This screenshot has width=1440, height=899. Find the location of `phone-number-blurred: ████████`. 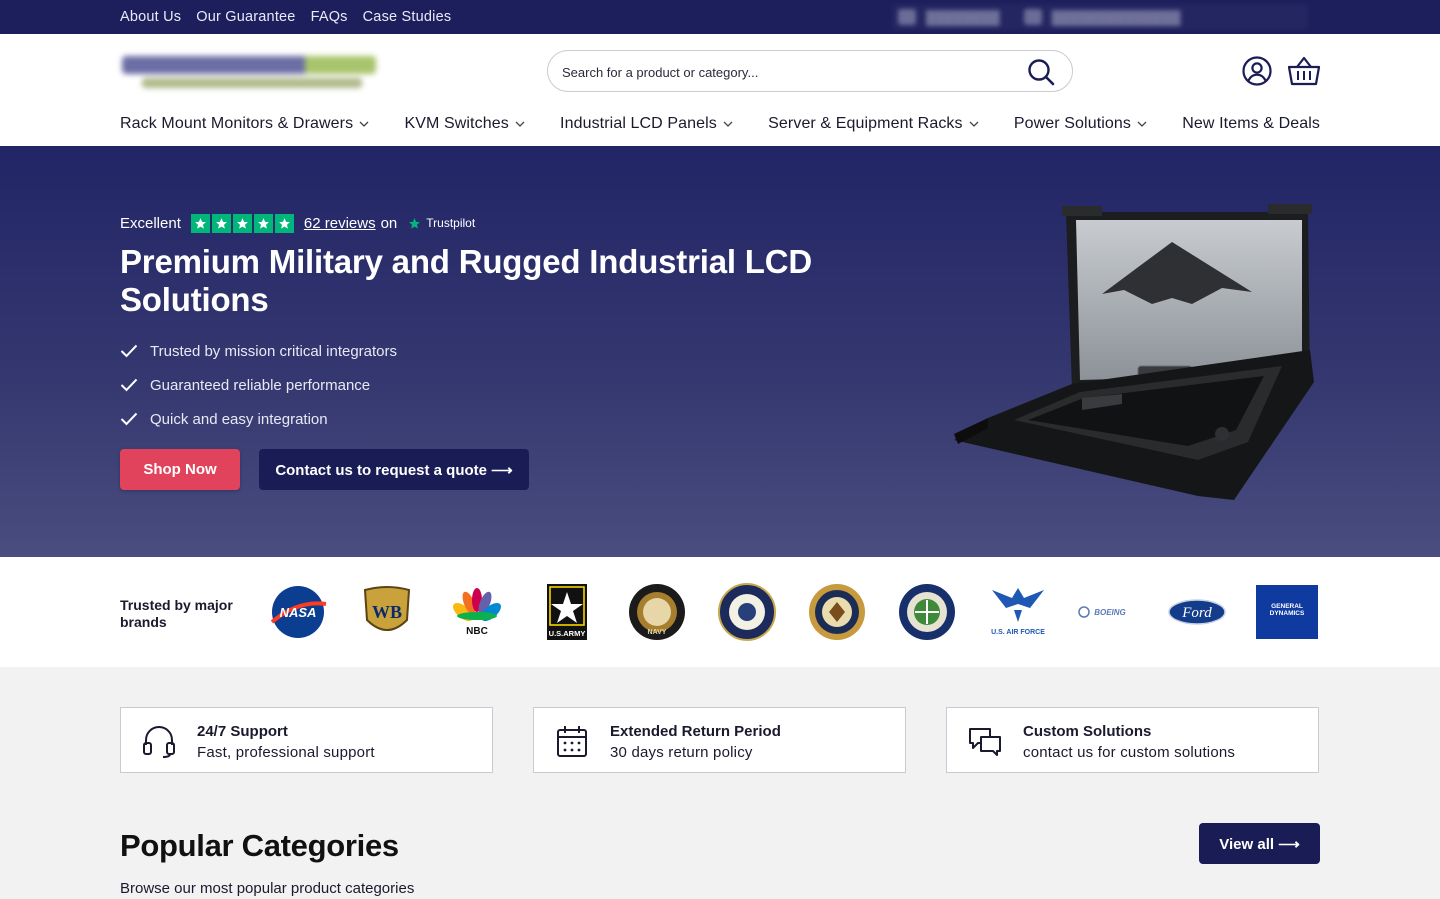

phone-number-blurred: ████████ is located at coordinates (963, 17).